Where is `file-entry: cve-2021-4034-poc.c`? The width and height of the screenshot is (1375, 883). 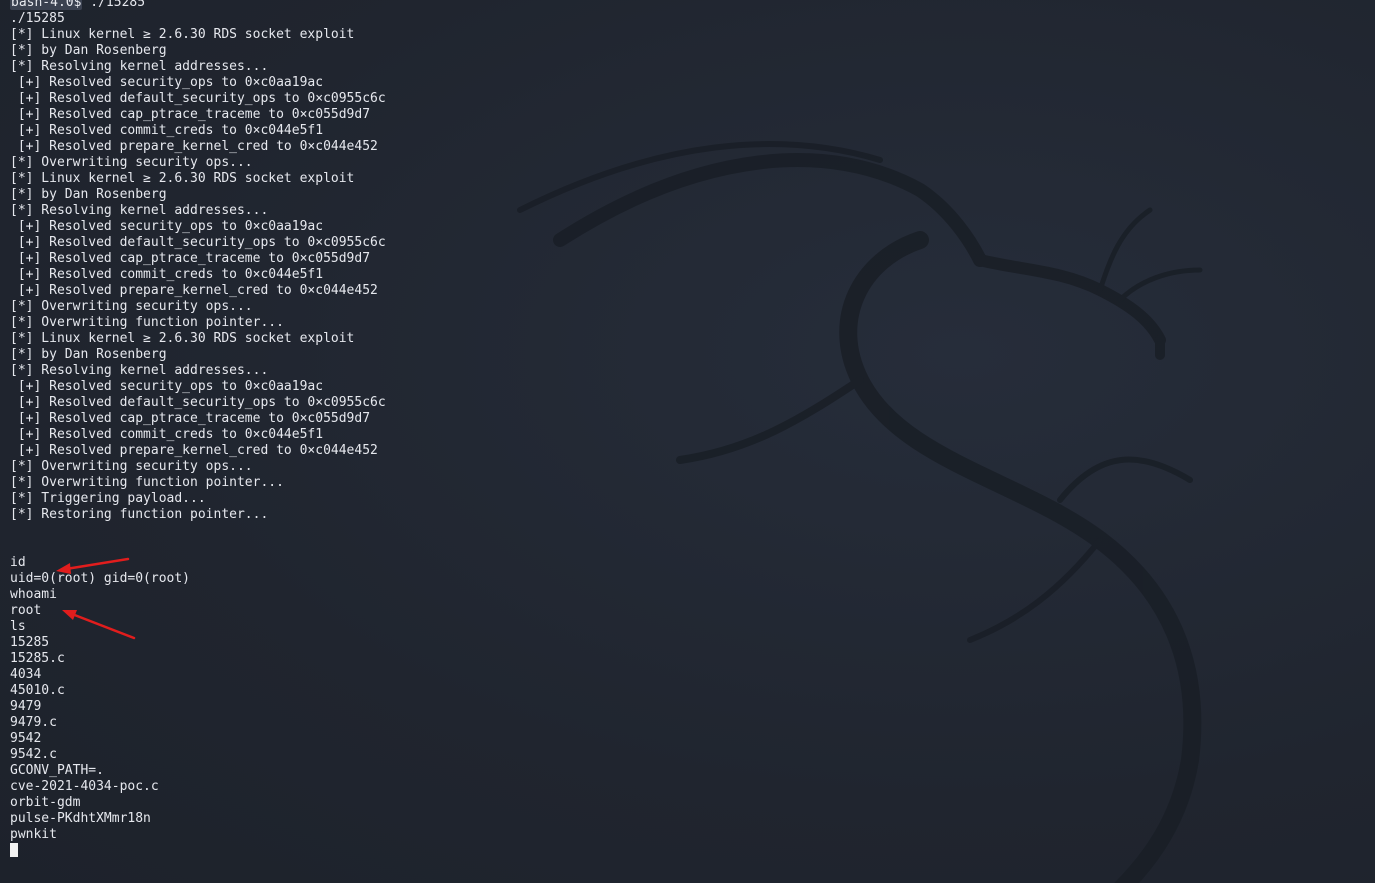
file-entry: cve-2021-4034-poc.c is located at coordinates (84, 786).